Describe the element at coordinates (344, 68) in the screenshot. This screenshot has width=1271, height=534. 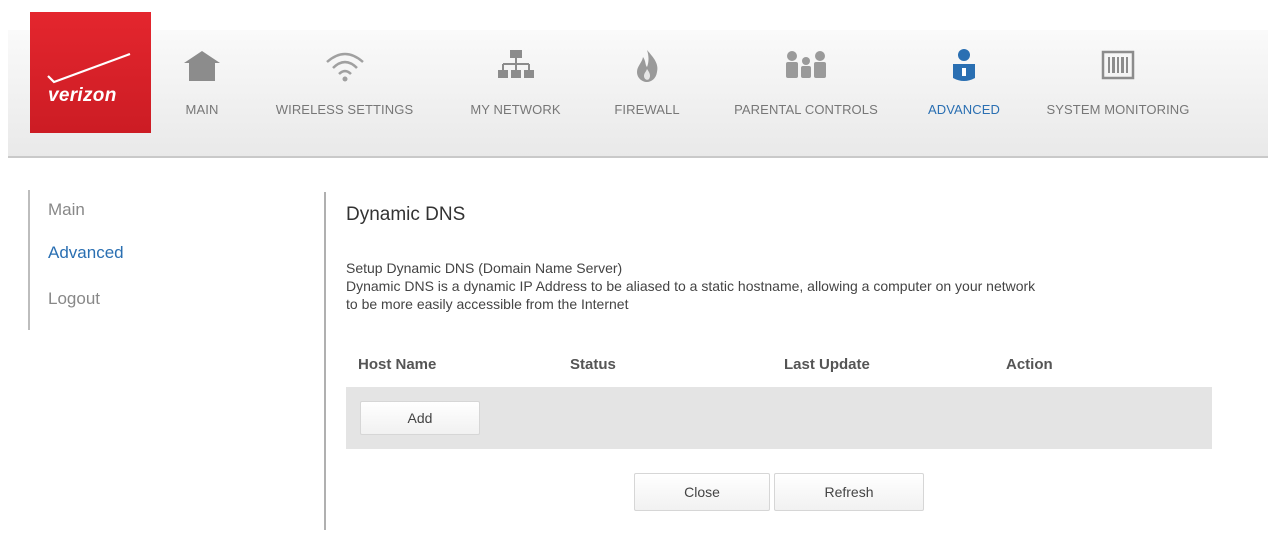
I see `wifi-icon` at that location.